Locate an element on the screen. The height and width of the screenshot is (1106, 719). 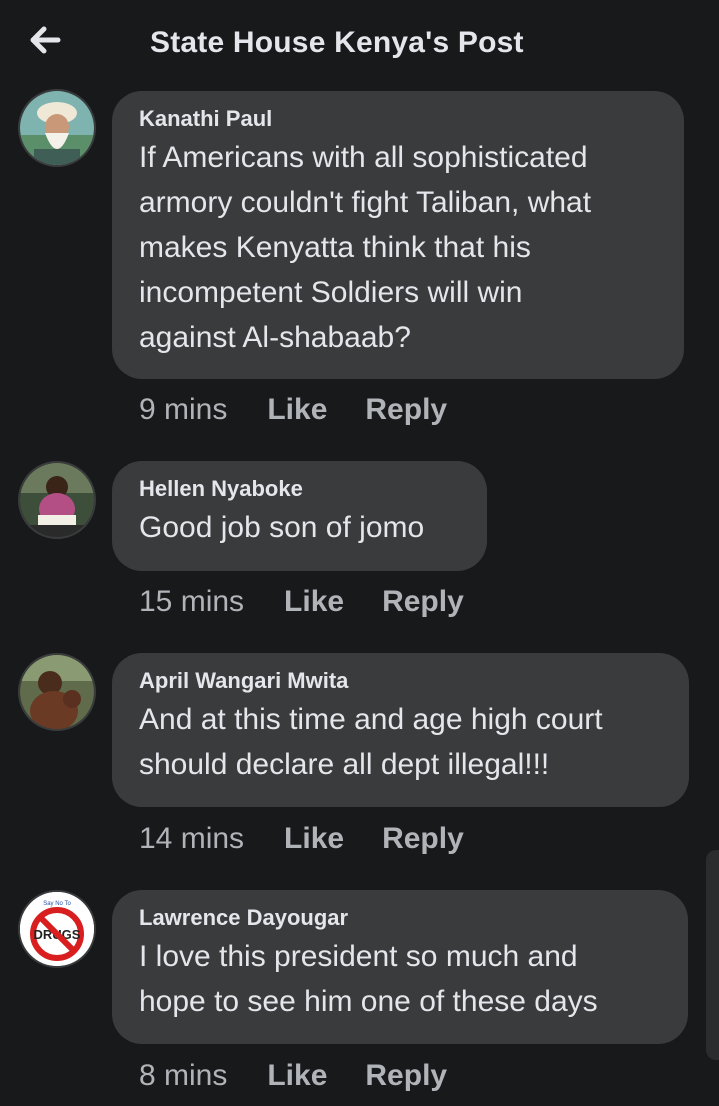
comment-time: 14 mins is located at coordinates (191, 839).